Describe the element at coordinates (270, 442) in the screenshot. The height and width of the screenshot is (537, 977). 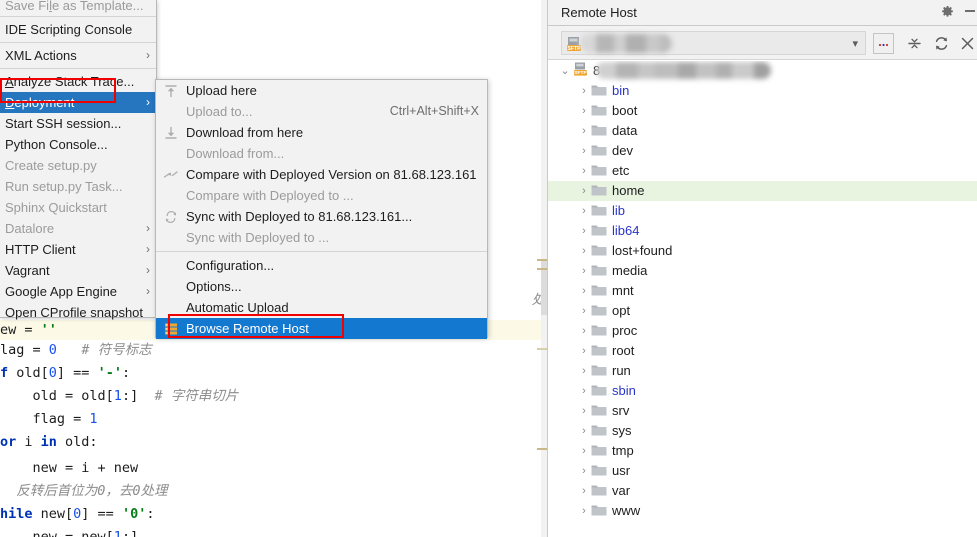
I see `code-line: or i in old:` at that location.